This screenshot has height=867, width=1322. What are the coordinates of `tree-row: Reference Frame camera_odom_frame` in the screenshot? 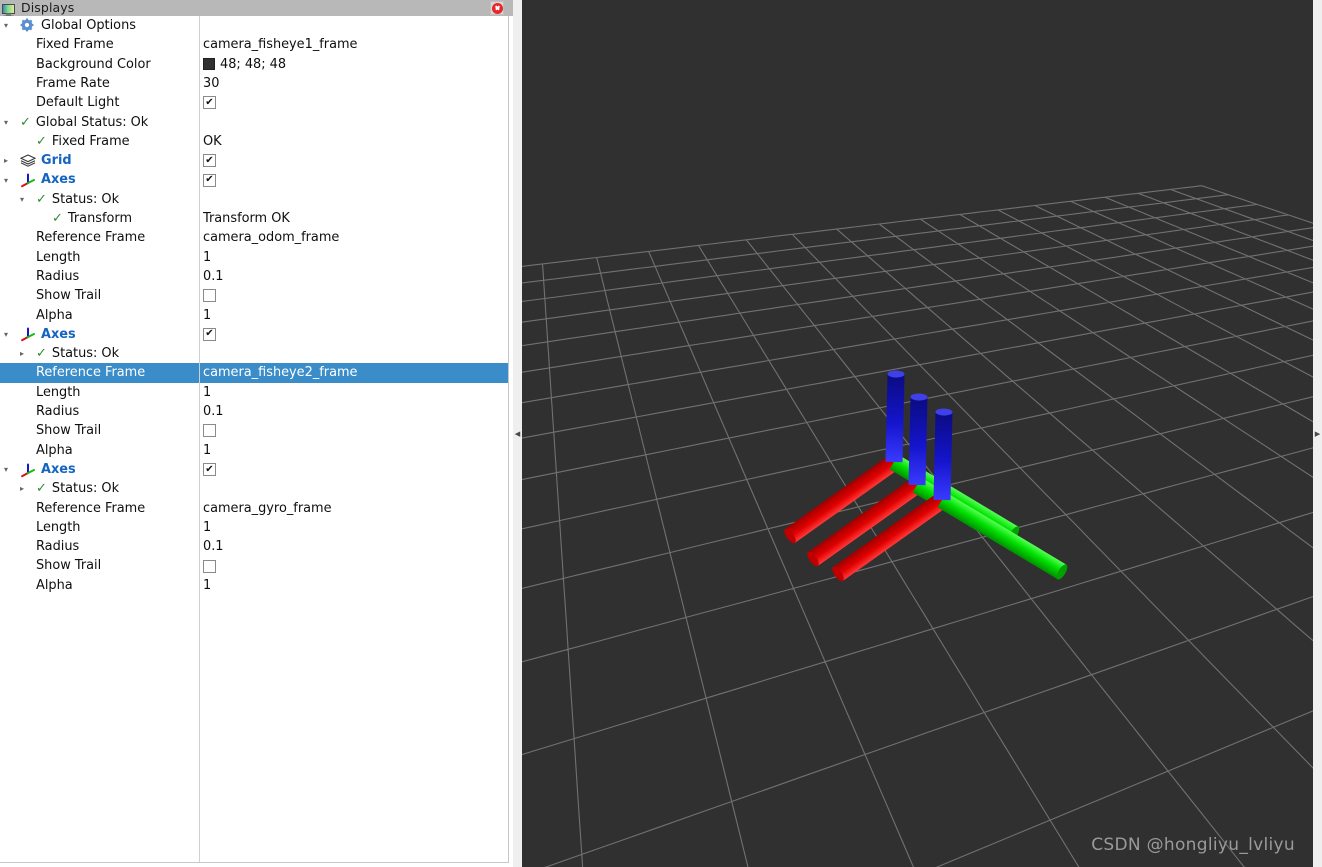 It's located at (254, 237).